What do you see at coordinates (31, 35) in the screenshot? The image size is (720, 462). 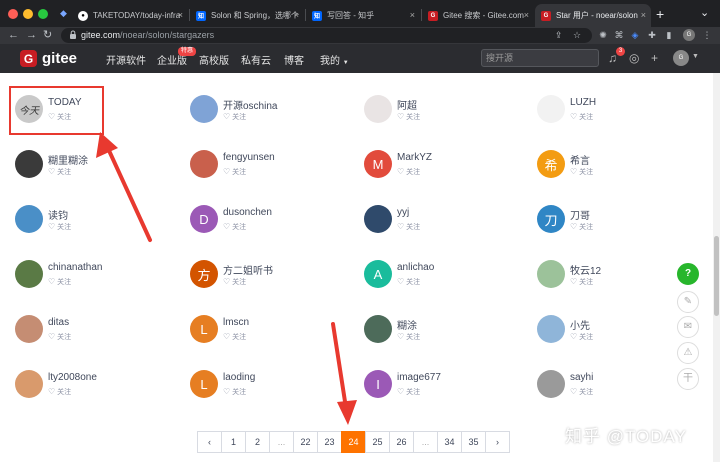 I see `forward-icon: →` at bounding box center [31, 35].